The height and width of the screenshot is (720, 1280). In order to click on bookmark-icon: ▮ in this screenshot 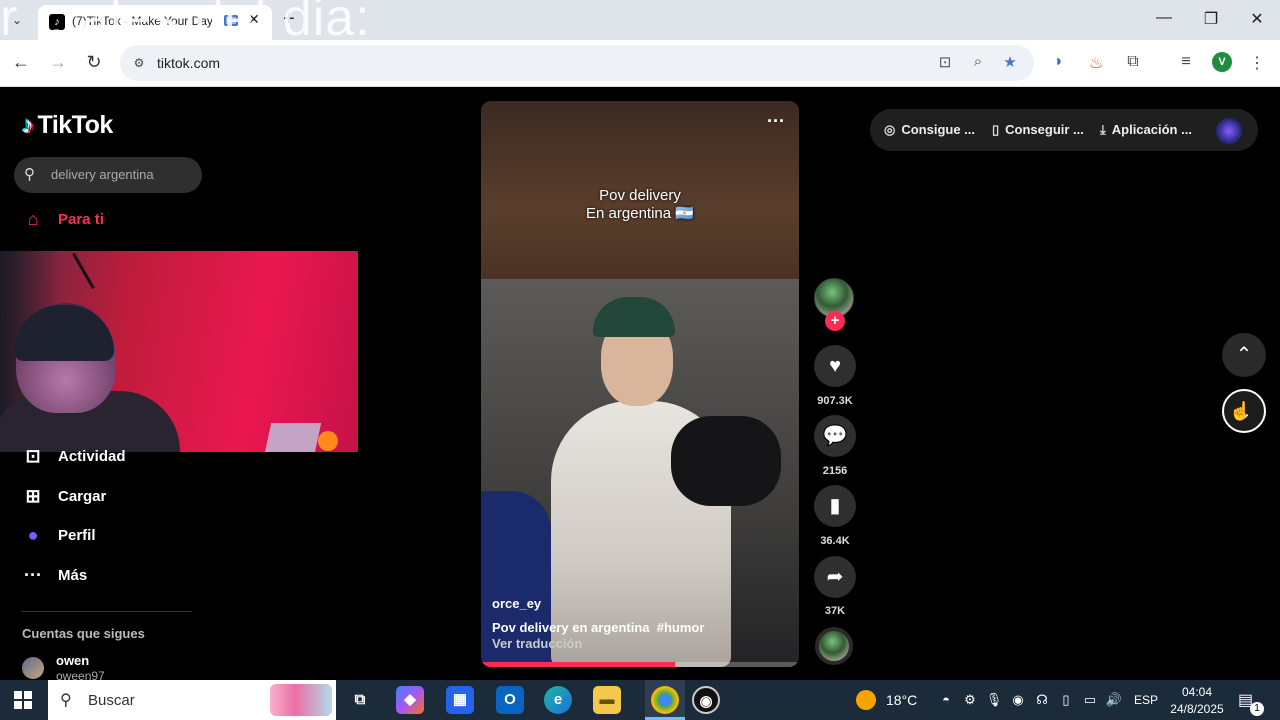, I will do `click(835, 506)`.